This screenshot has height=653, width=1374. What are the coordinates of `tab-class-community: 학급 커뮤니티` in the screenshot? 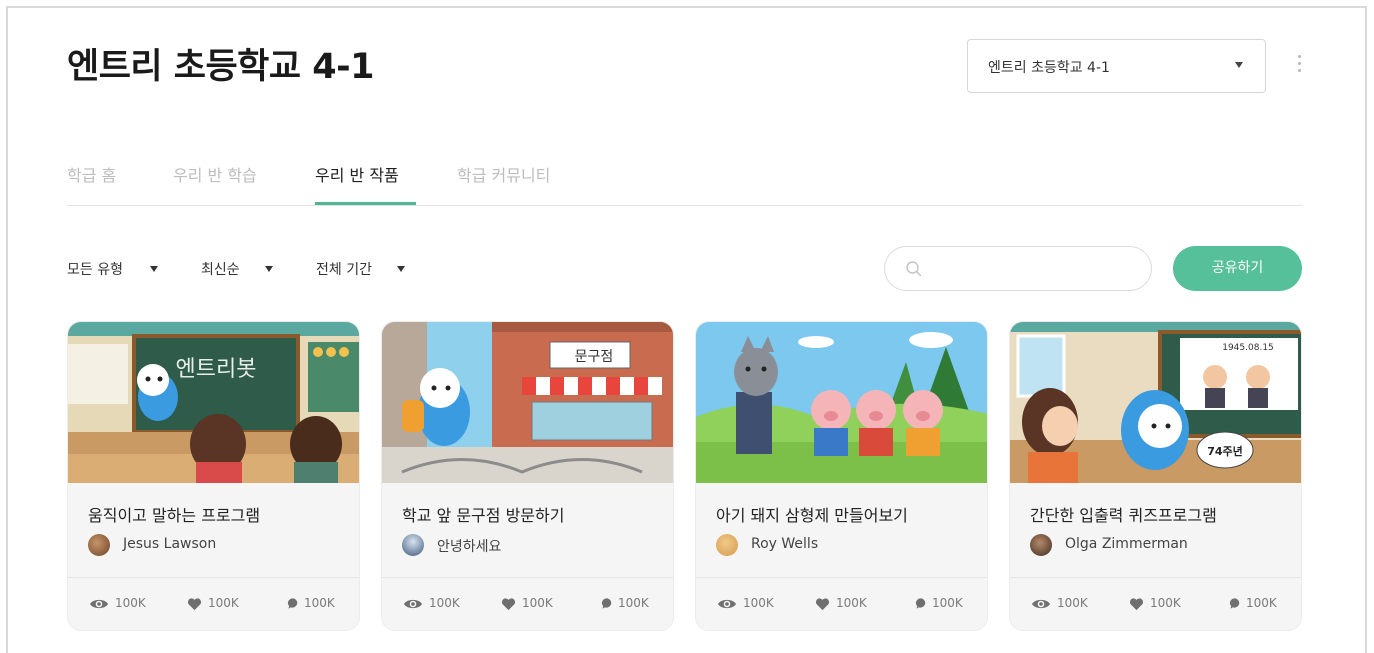 It's located at (503, 174).